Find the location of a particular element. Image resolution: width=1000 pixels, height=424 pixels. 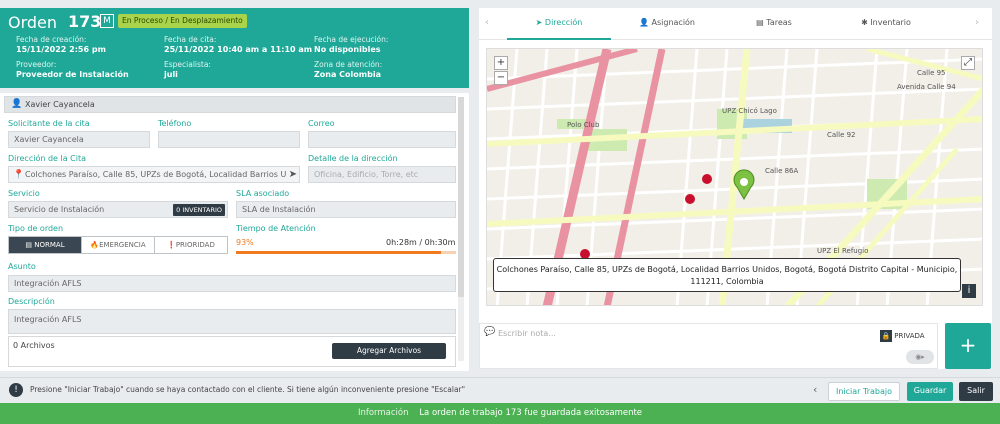

agregar-archivos-button: Agregar Archivos is located at coordinates (389, 351).